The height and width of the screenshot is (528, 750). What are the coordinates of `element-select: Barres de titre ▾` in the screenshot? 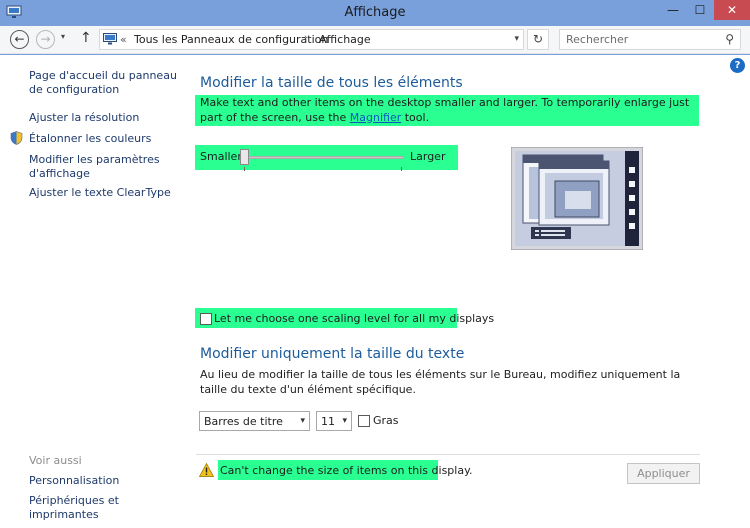 It's located at (254, 421).